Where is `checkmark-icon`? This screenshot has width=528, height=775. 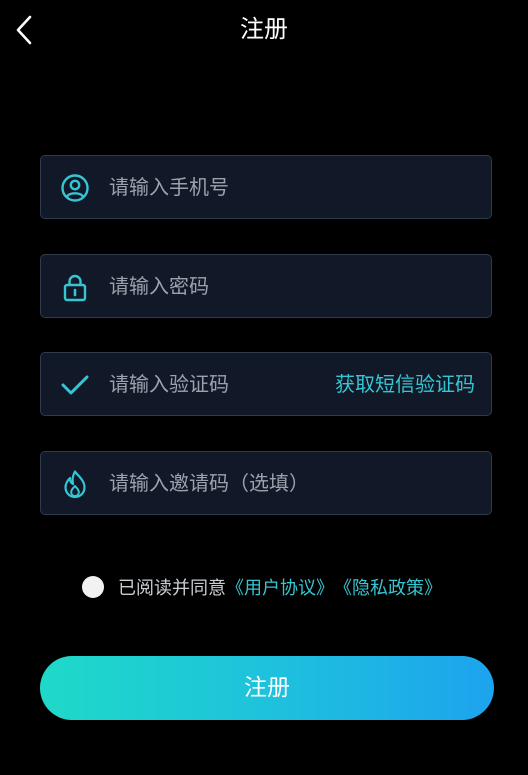 checkmark-icon is located at coordinates (75, 385).